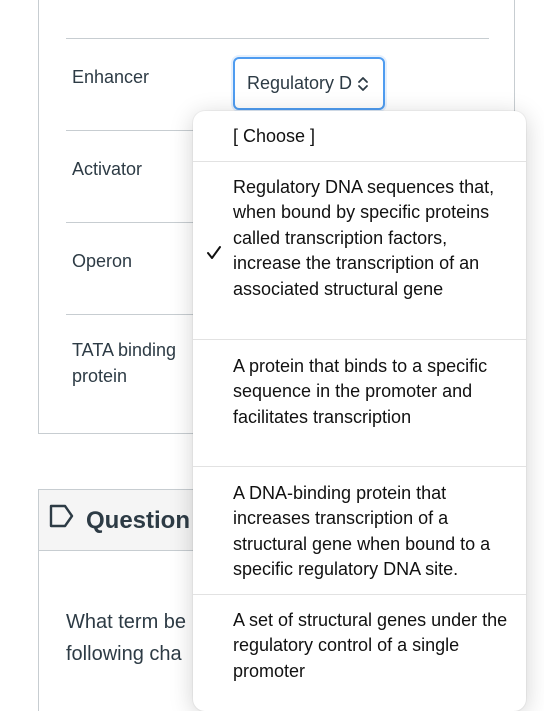 The image size is (544, 711). What do you see at coordinates (111, 77) in the screenshot?
I see `term-enhancer: Enhancer` at bounding box center [111, 77].